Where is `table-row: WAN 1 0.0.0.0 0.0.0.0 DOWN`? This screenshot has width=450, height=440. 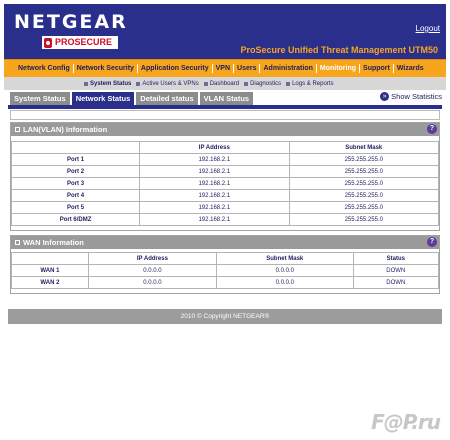 table-row: WAN 1 0.0.0.0 0.0.0.0 DOWN is located at coordinates (225, 270).